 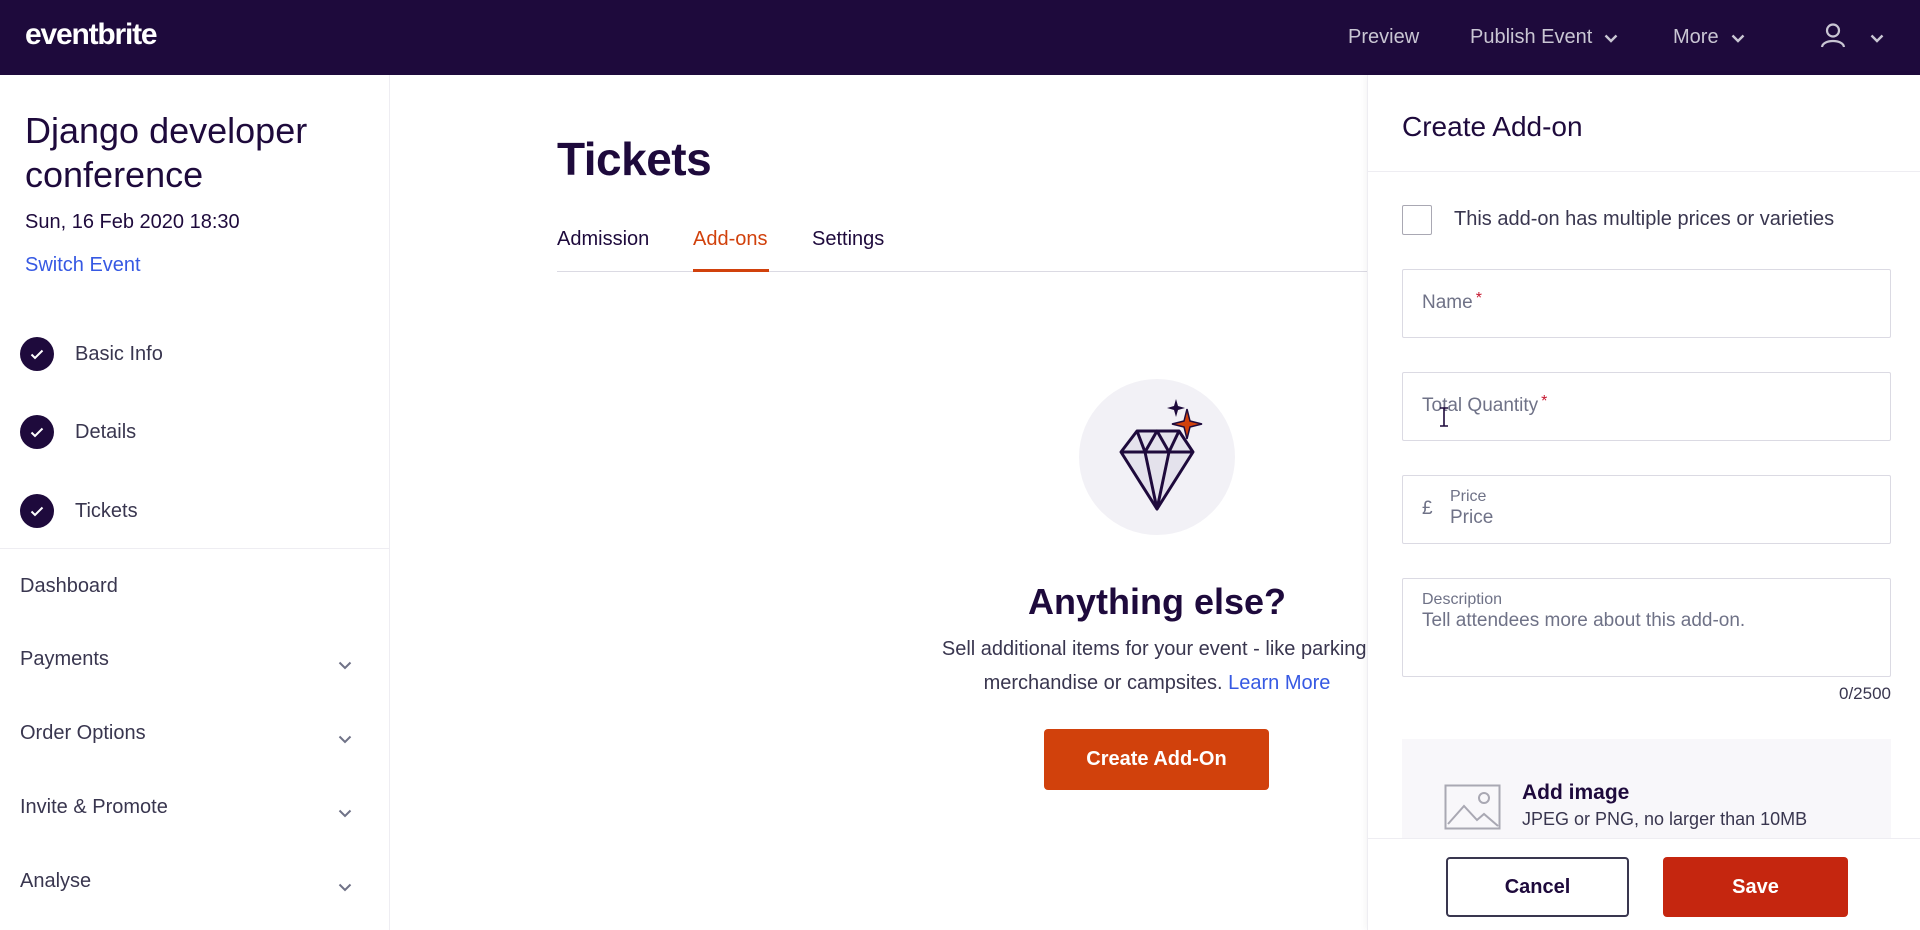 I want to click on tab-add-ons: Add-ons, so click(x=730, y=239).